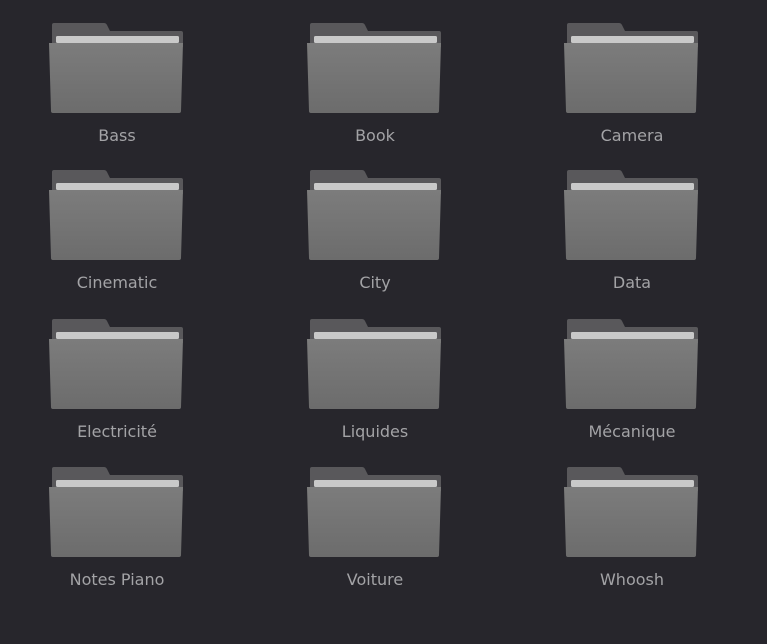 The height and width of the screenshot is (644, 767). I want to click on folder-label: Book, so click(375, 135).